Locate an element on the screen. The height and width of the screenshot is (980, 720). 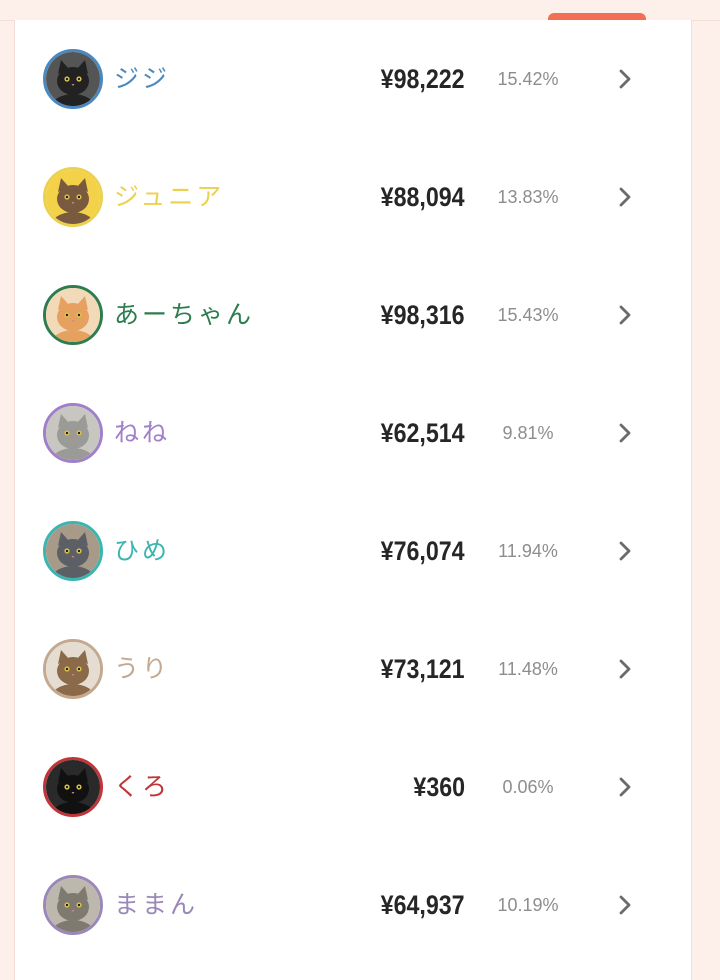
member-name: あーちゃん is located at coordinates (184, 314).